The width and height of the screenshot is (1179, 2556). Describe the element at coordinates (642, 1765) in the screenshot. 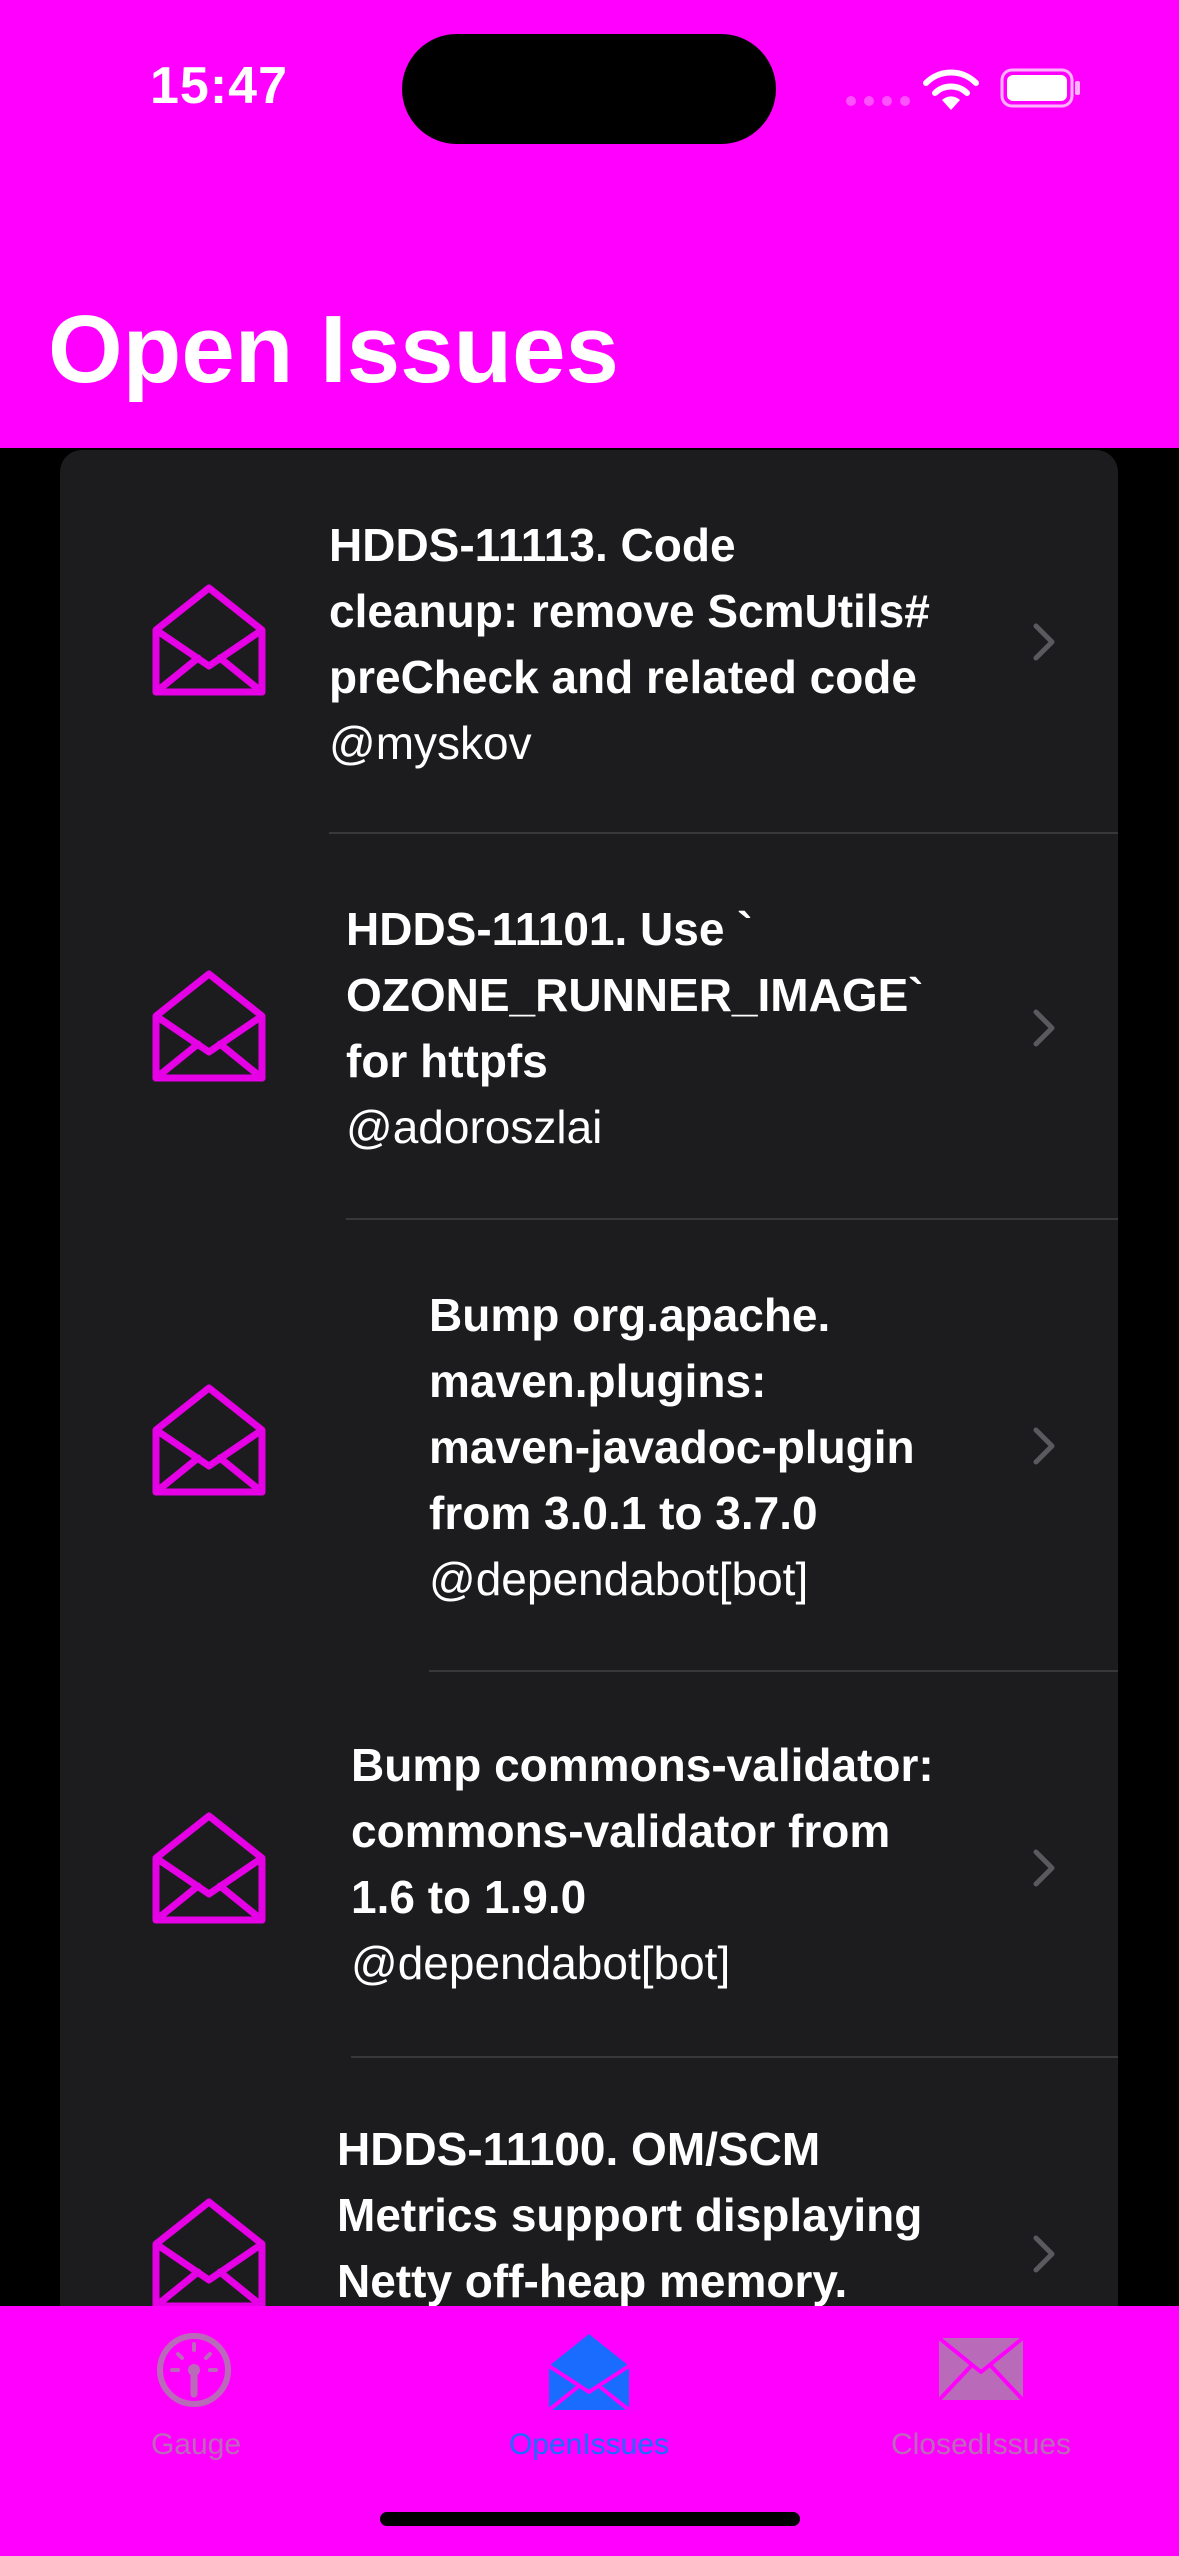

I see `issue-title-line: Bump commons-validator:` at that location.